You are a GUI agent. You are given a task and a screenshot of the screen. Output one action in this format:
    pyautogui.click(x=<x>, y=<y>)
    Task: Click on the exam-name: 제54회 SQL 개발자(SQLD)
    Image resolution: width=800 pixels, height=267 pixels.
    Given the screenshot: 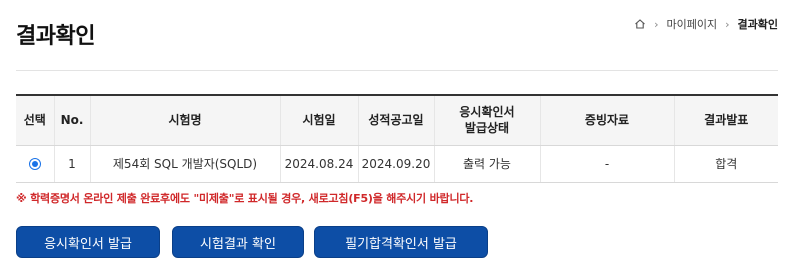 What is the action you would take?
    pyautogui.click(x=184, y=164)
    